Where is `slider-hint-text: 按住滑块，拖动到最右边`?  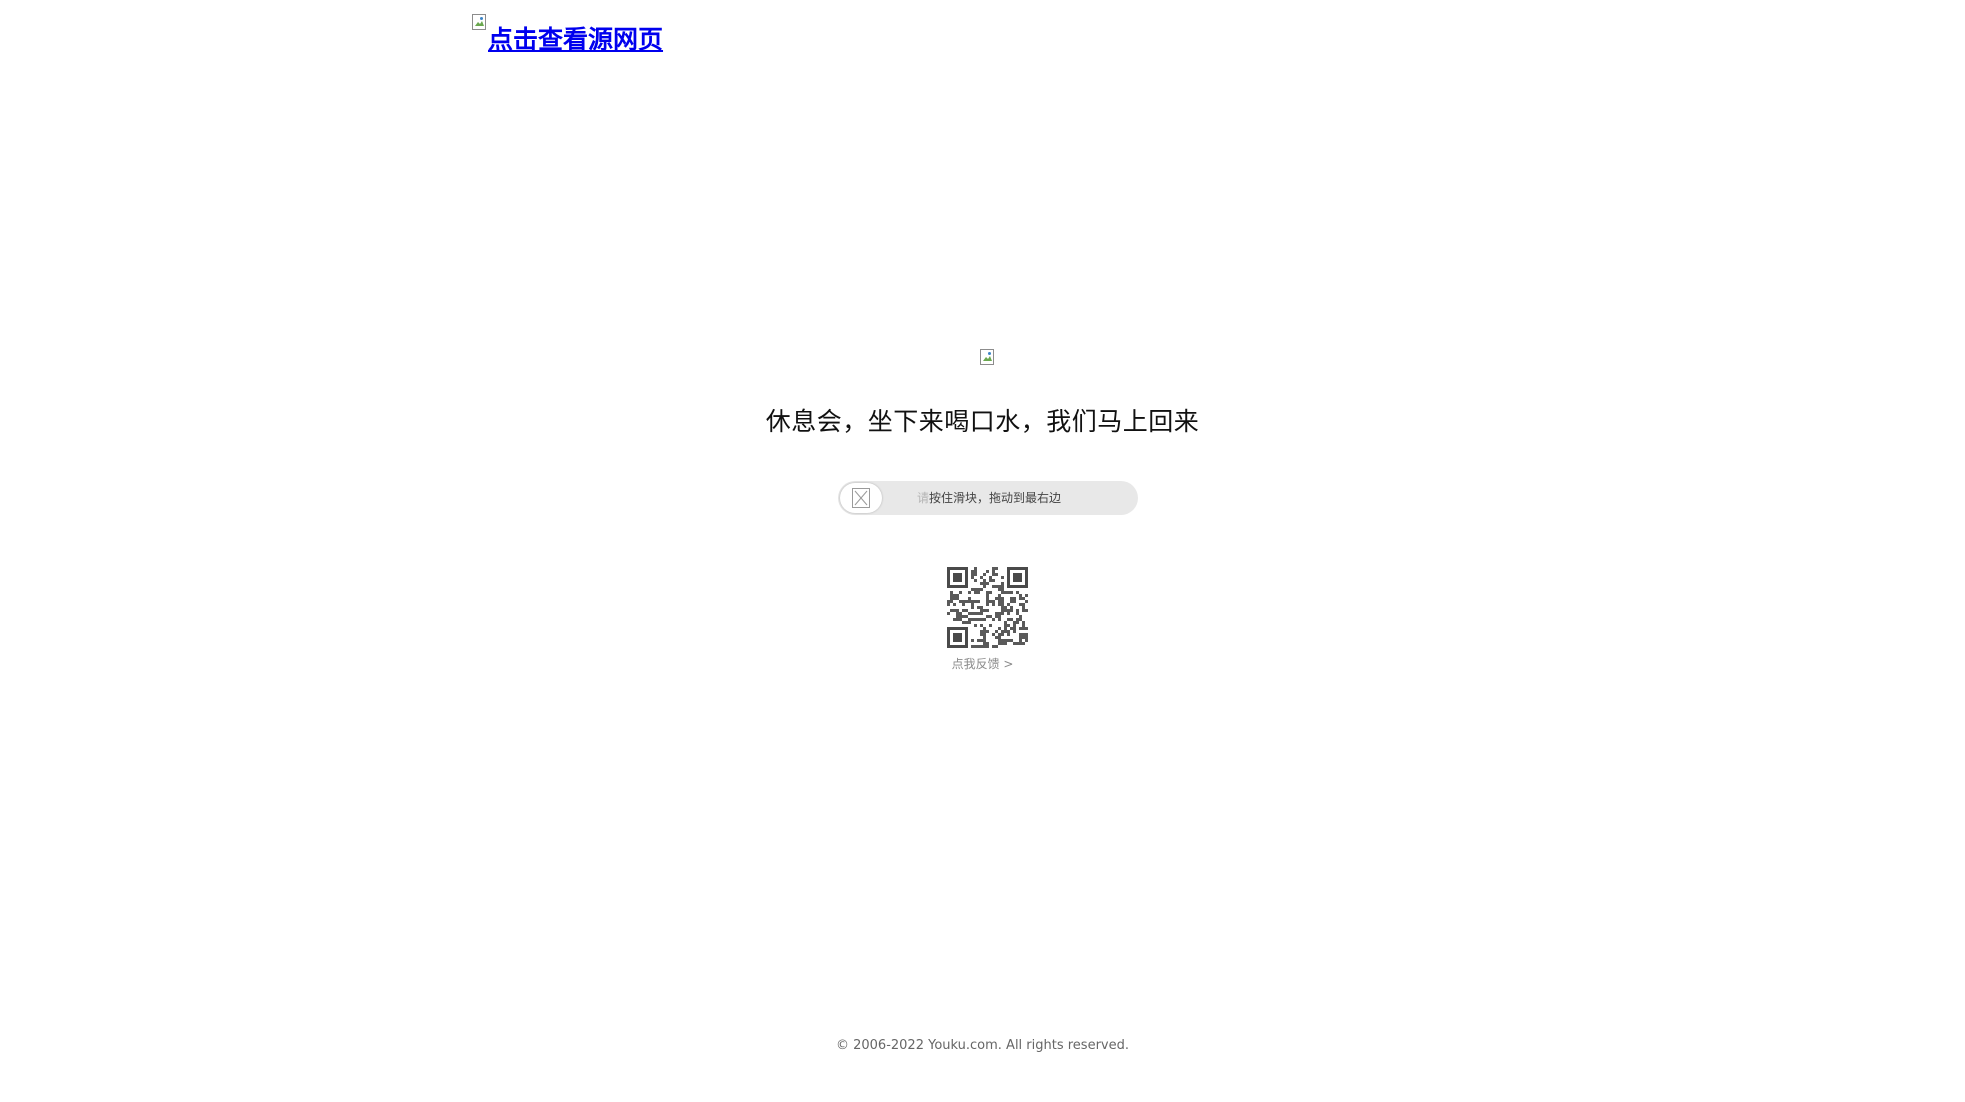 slider-hint-text: 按住滑块，拖动到最右边 is located at coordinates (995, 498).